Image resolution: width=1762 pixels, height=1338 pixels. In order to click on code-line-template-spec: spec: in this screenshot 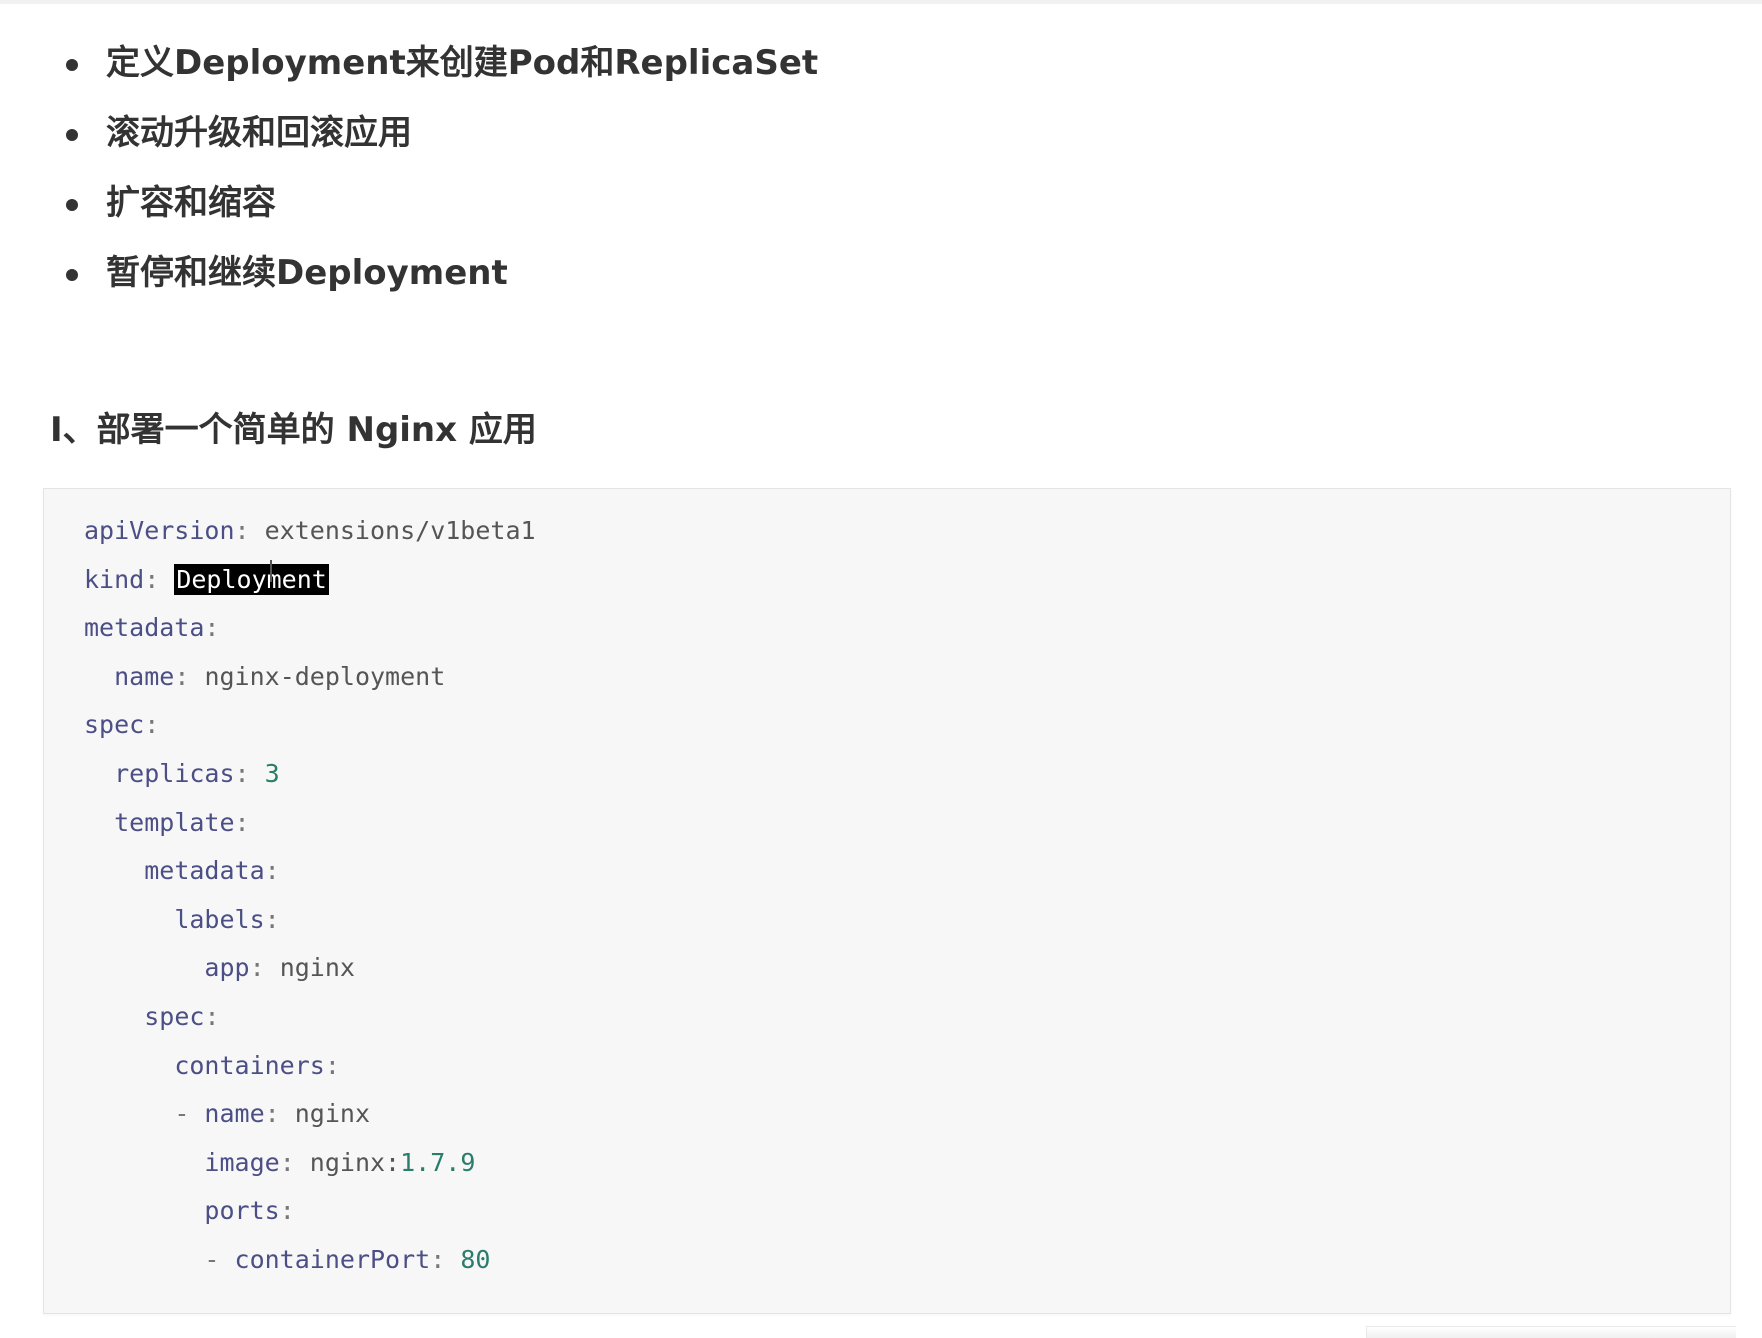, I will do `click(182, 1016)`.